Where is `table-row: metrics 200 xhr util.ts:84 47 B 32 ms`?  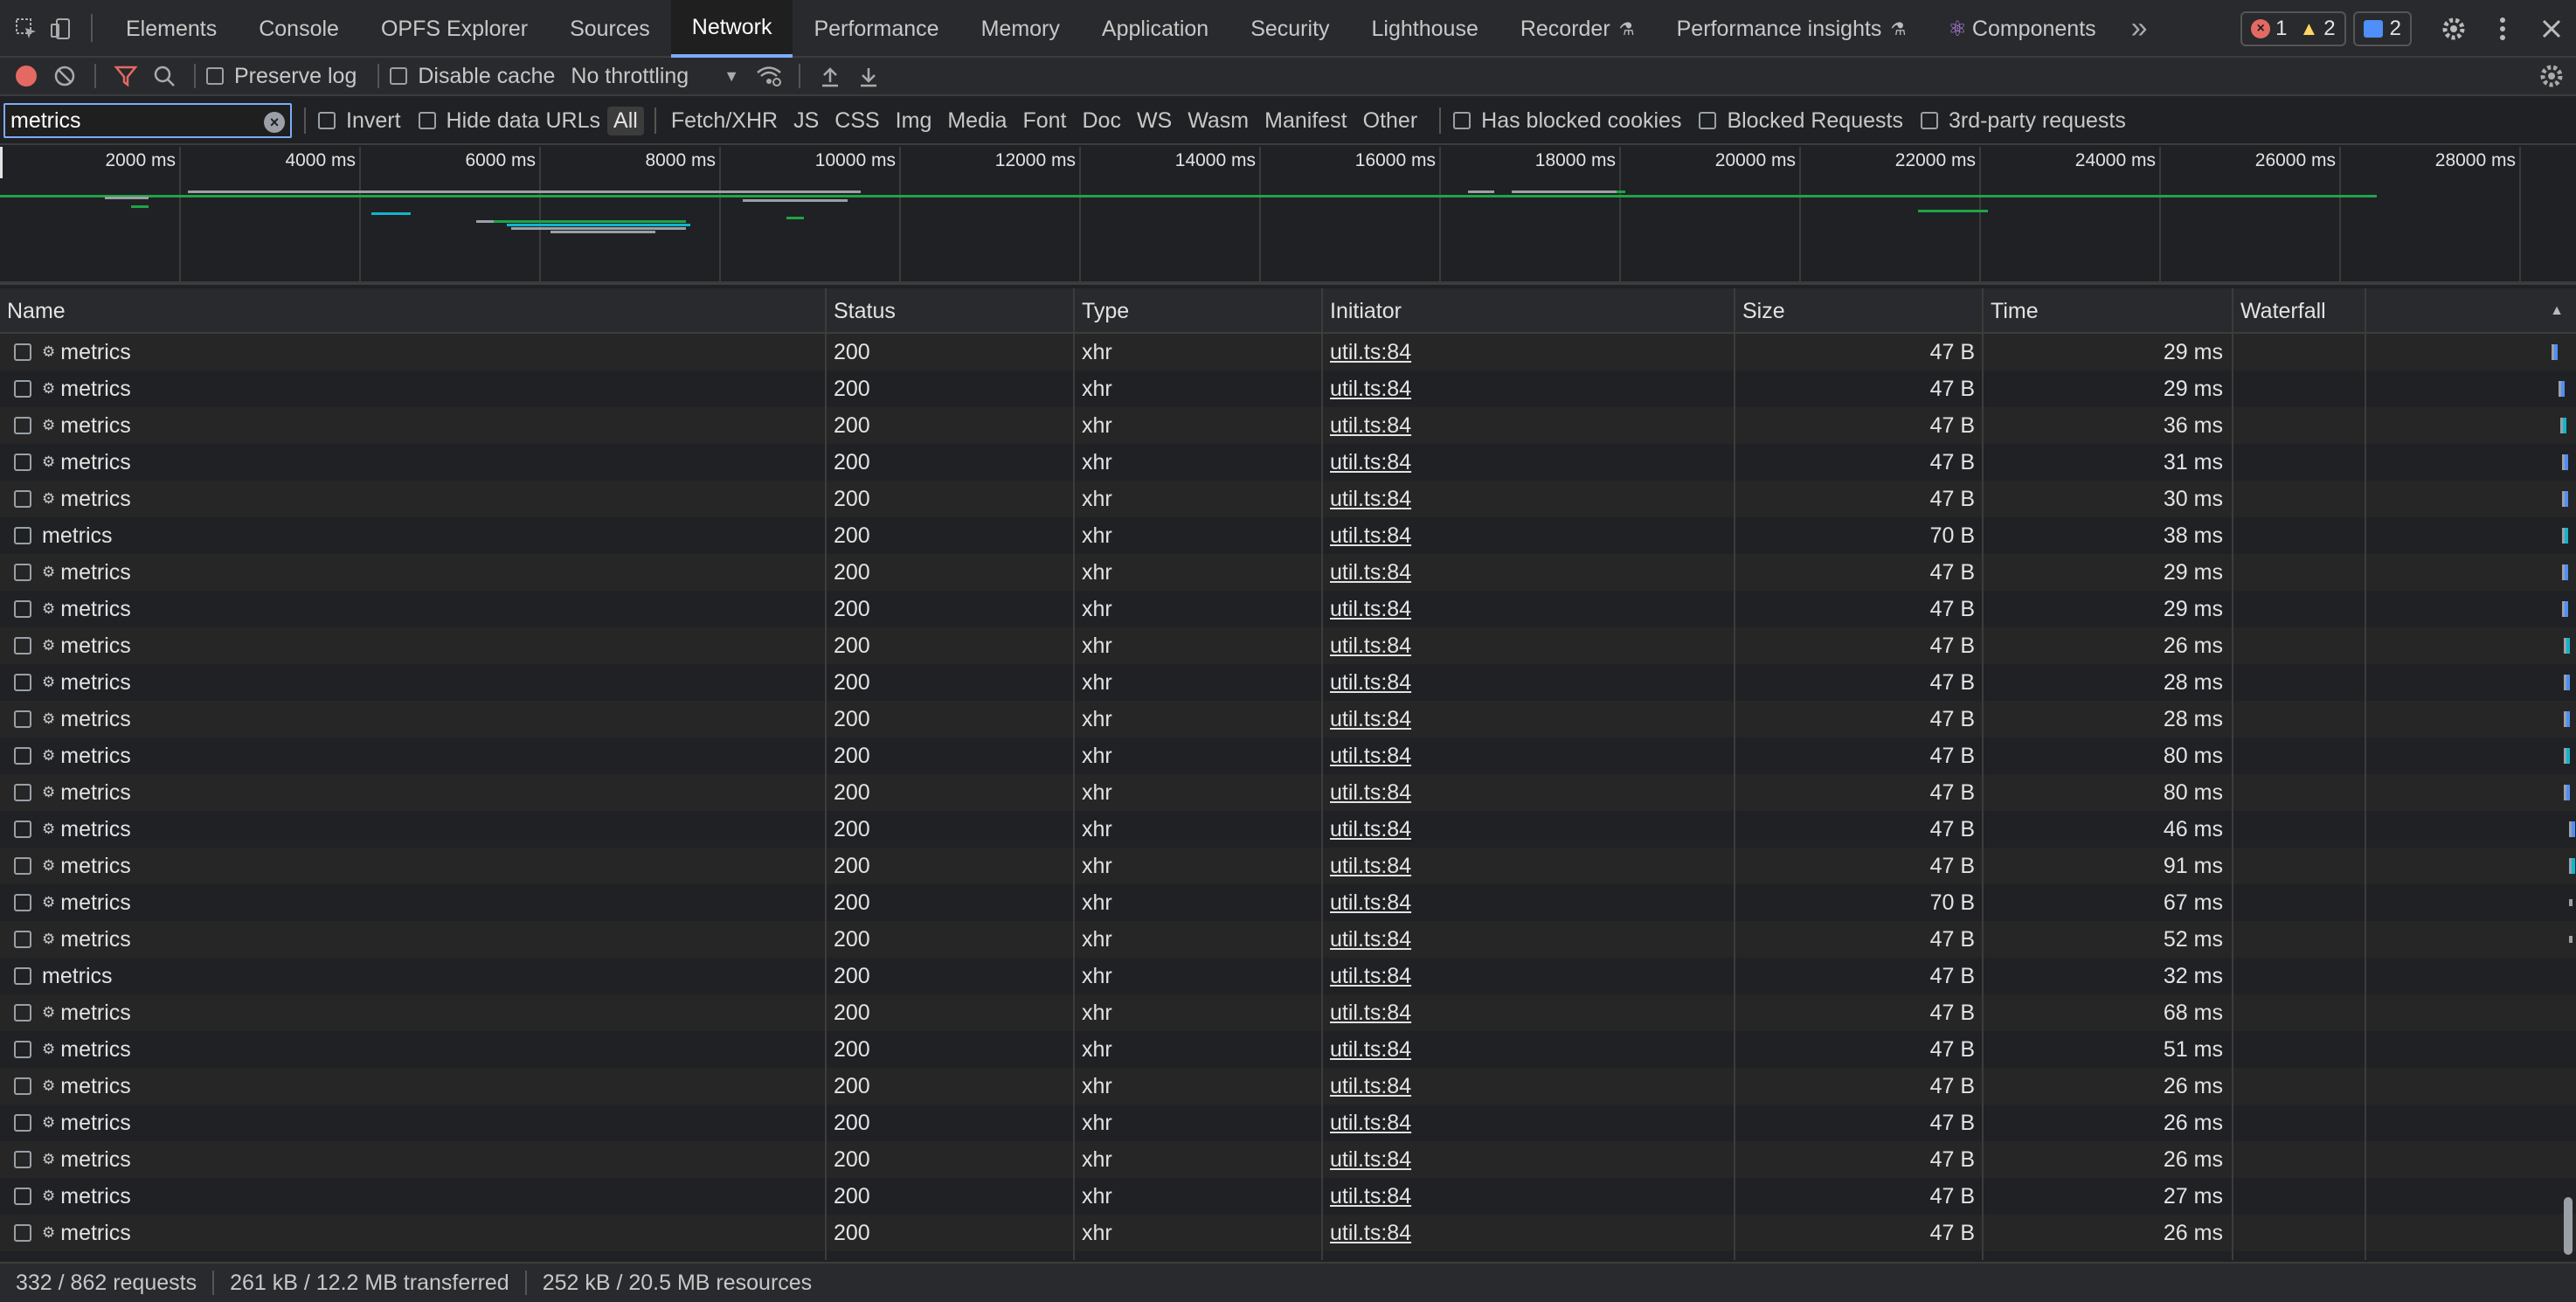
table-row: metrics 200 xhr util.ts:84 47 B 32 ms is located at coordinates (1288, 976).